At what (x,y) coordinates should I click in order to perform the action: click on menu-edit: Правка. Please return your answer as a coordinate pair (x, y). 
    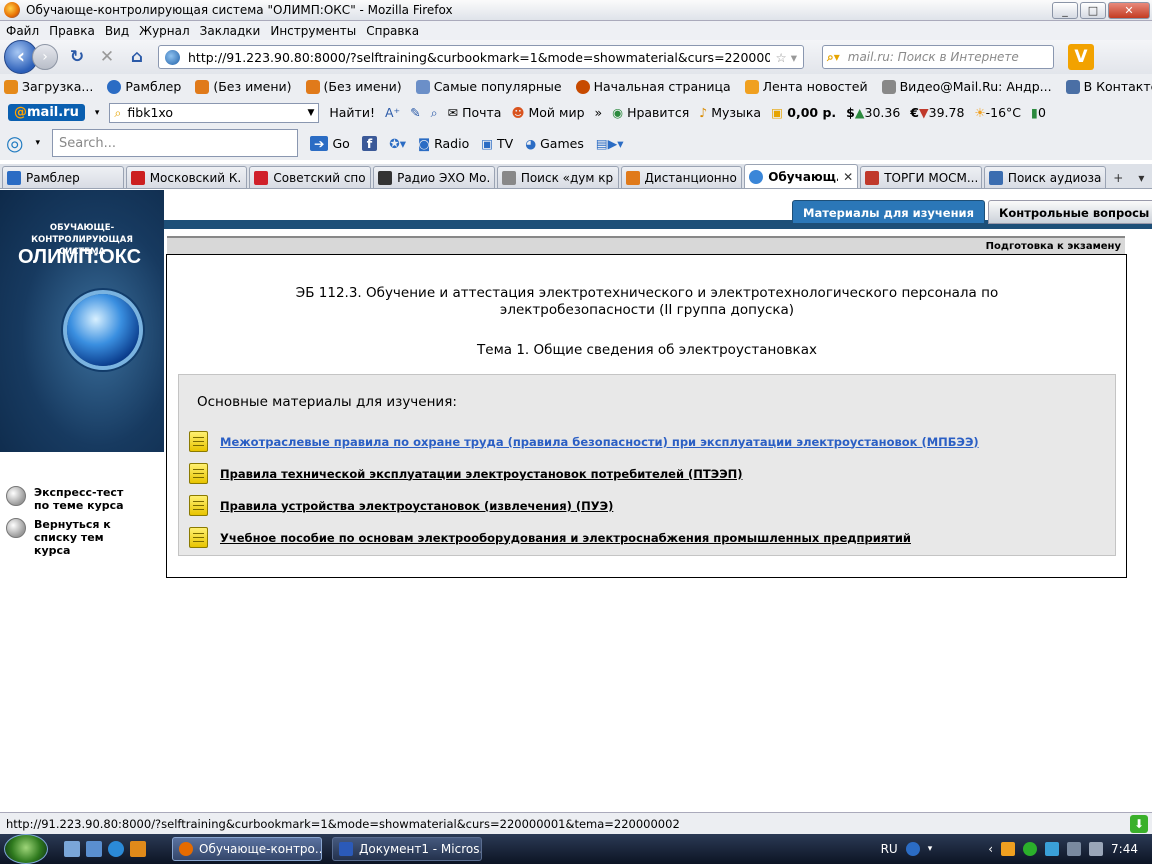
    Looking at the image, I should click on (72, 31).